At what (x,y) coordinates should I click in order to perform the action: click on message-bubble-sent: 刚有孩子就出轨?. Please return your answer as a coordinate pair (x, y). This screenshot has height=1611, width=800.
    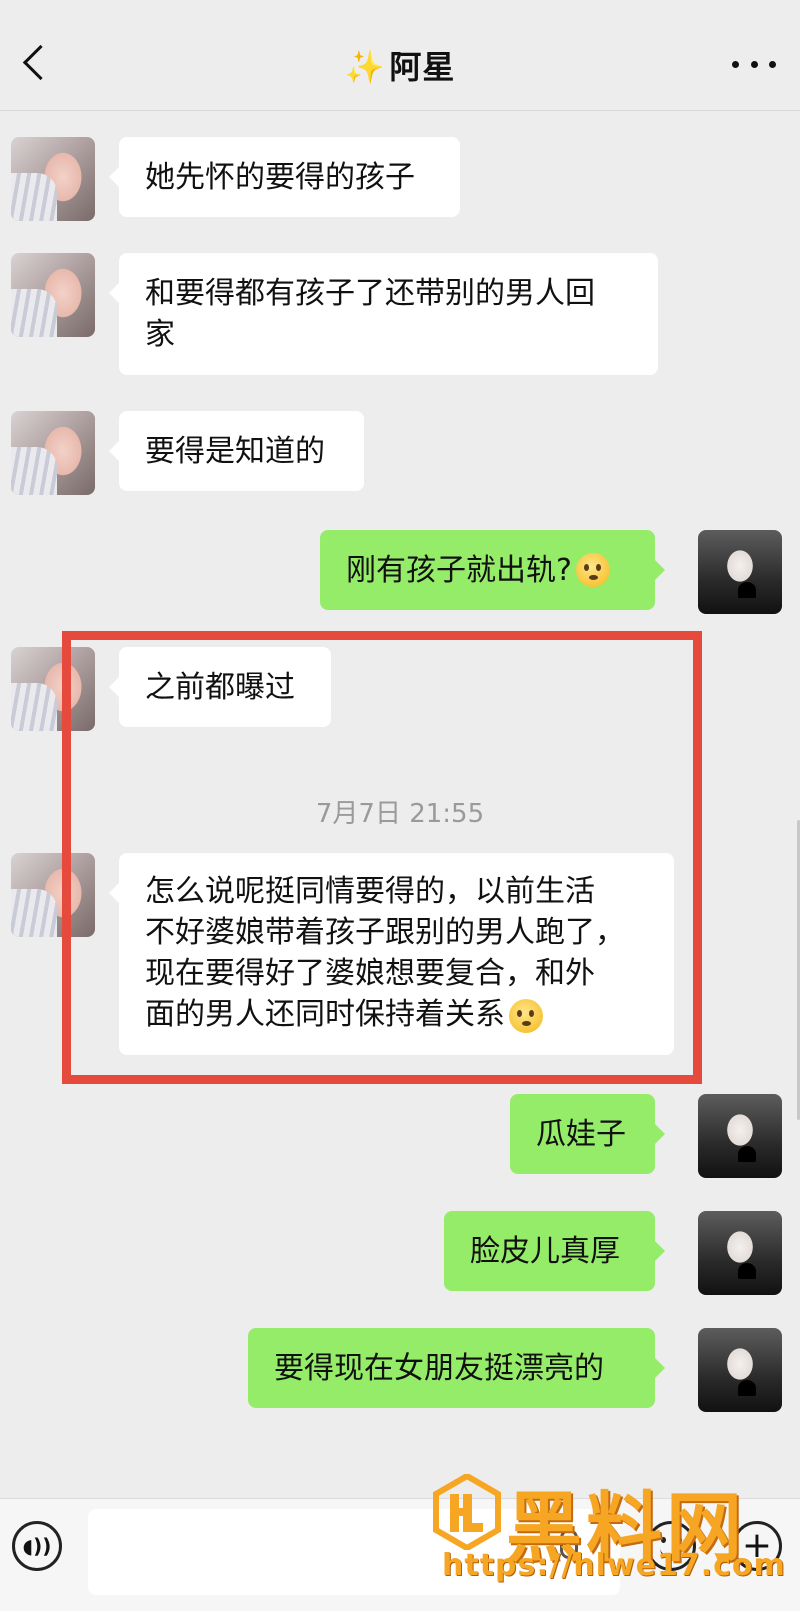
    Looking at the image, I should click on (492, 570).